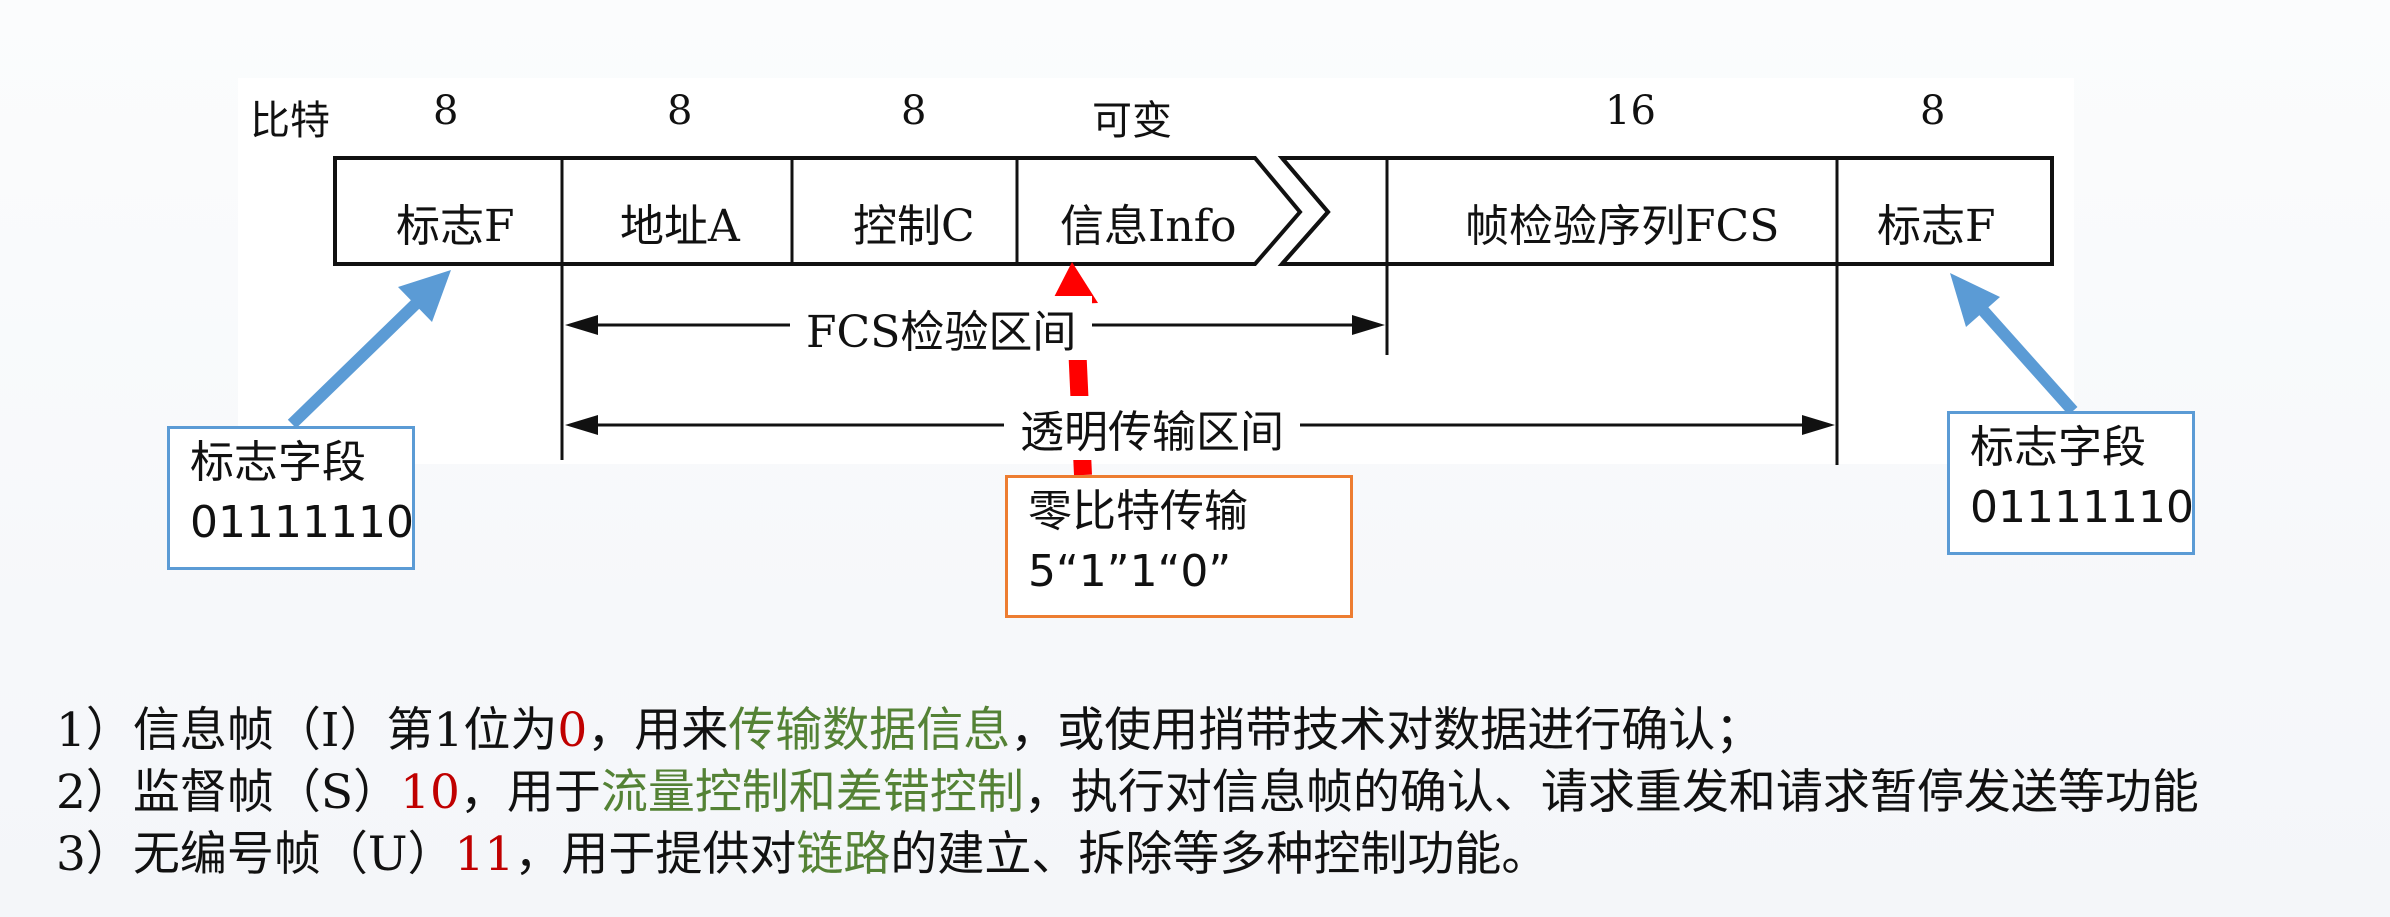  I want to click on flag-callout-left-title: 标志字段, so click(278, 462).